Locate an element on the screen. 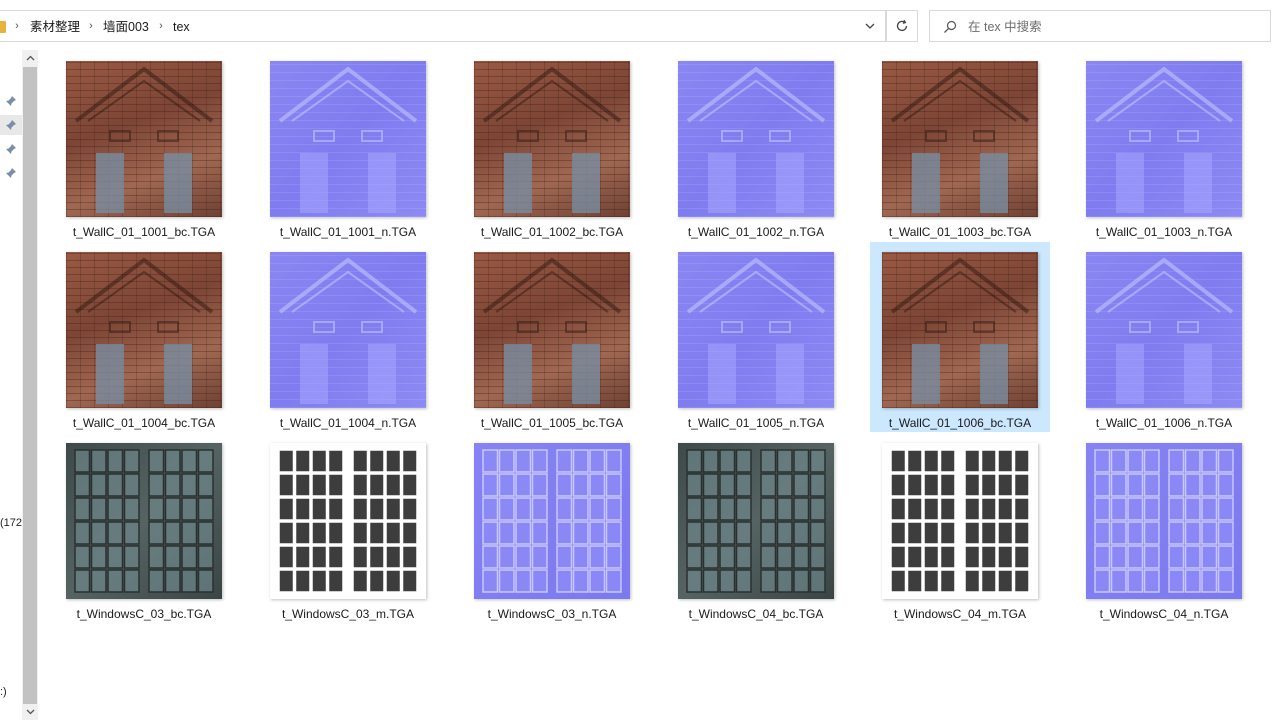  file-item: t_WallC_01_1002_n.TGA is located at coordinates (756, 146).